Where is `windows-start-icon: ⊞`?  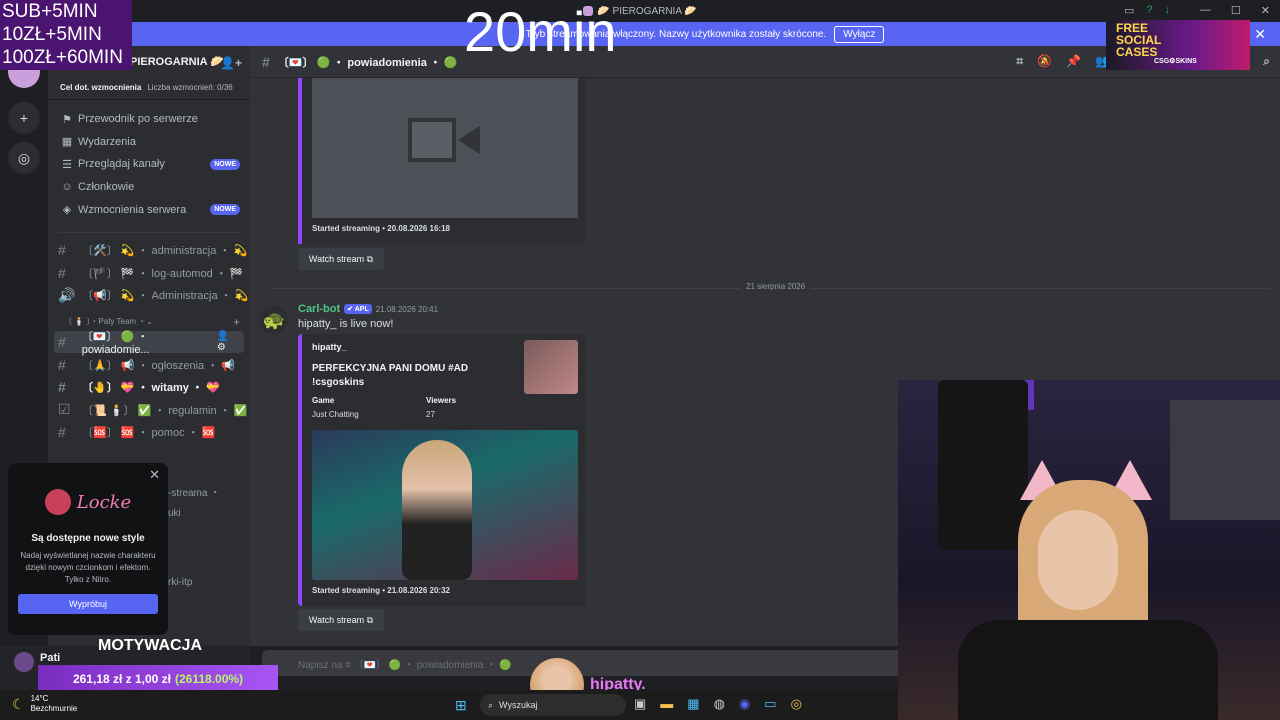 windows-start-icon: ⊞ is located at coordinates (461, 705).